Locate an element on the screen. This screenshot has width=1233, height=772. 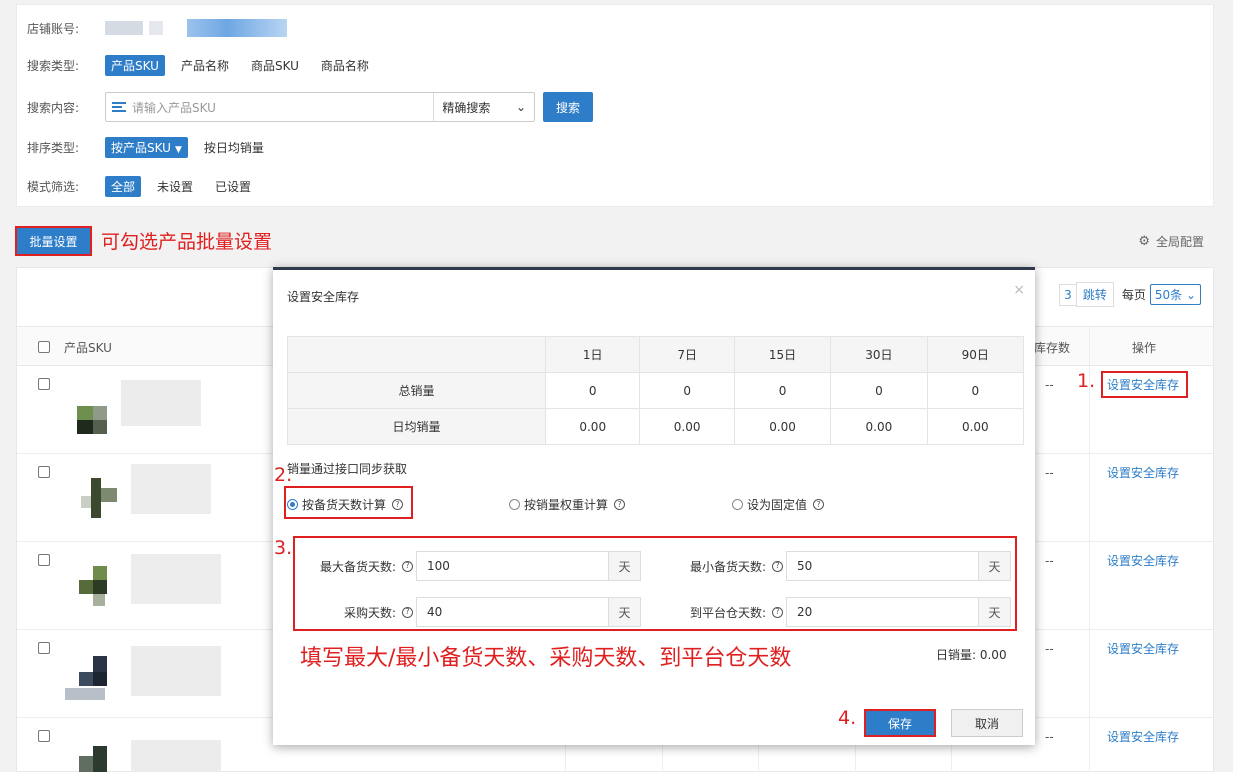
search-placeholder: 请输入产品SKU is located at coordinates (174, 107).